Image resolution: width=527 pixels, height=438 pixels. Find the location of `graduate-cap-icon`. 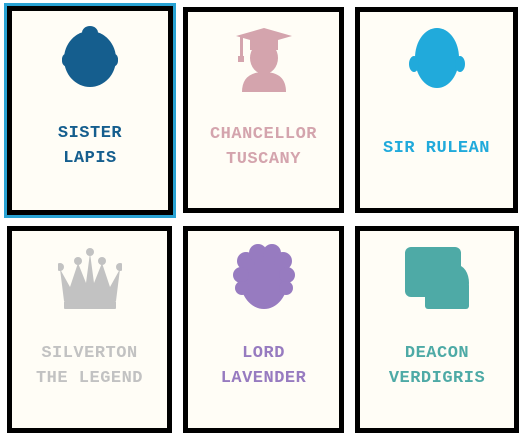

graduate-cap-icon is located at coordinates (264, 58).